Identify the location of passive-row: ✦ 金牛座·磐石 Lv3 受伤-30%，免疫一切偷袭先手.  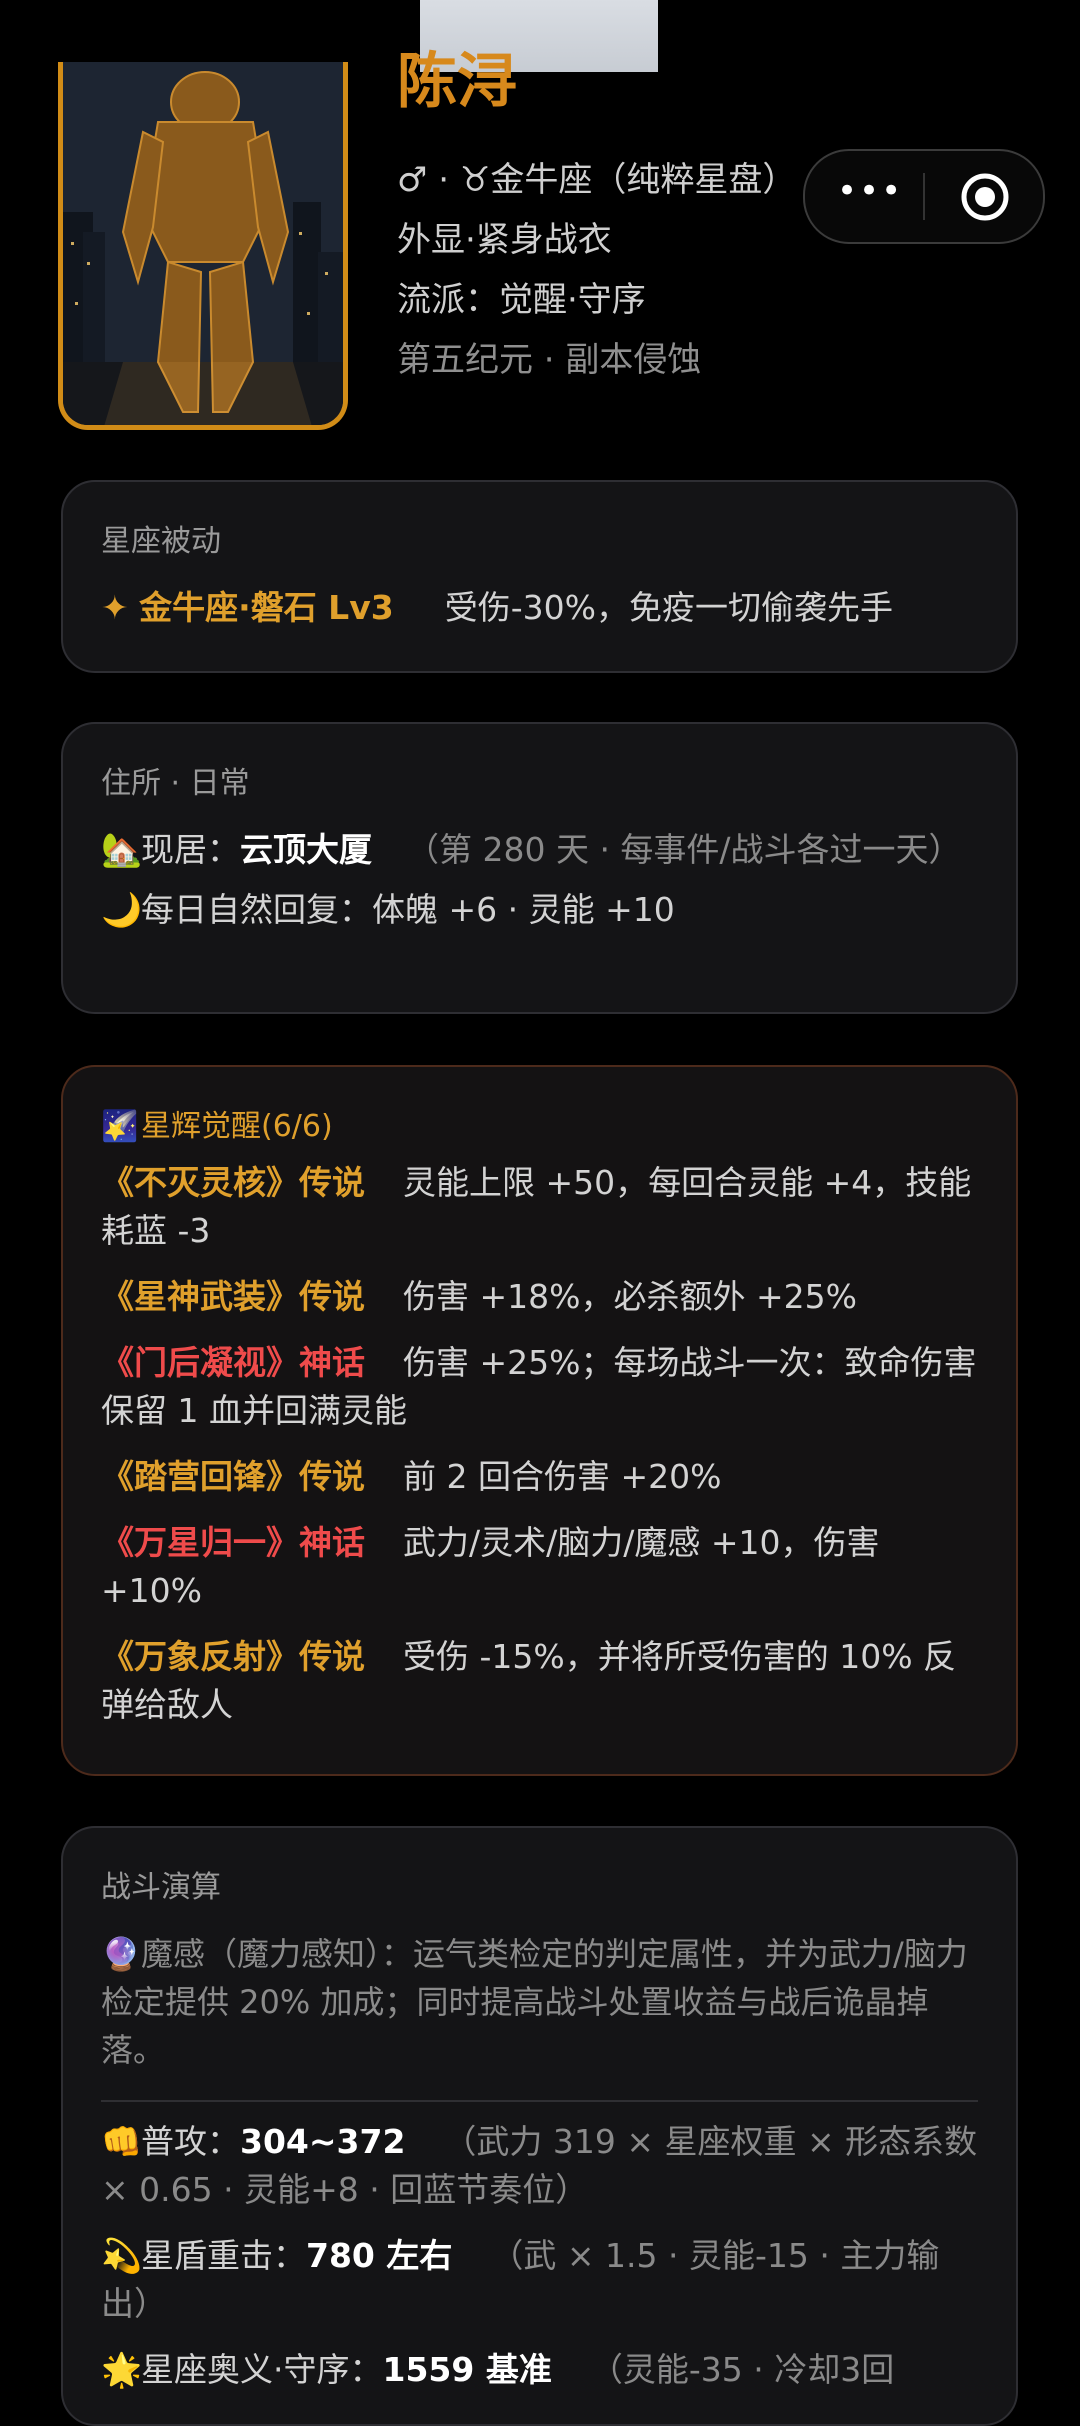
(539, 608).